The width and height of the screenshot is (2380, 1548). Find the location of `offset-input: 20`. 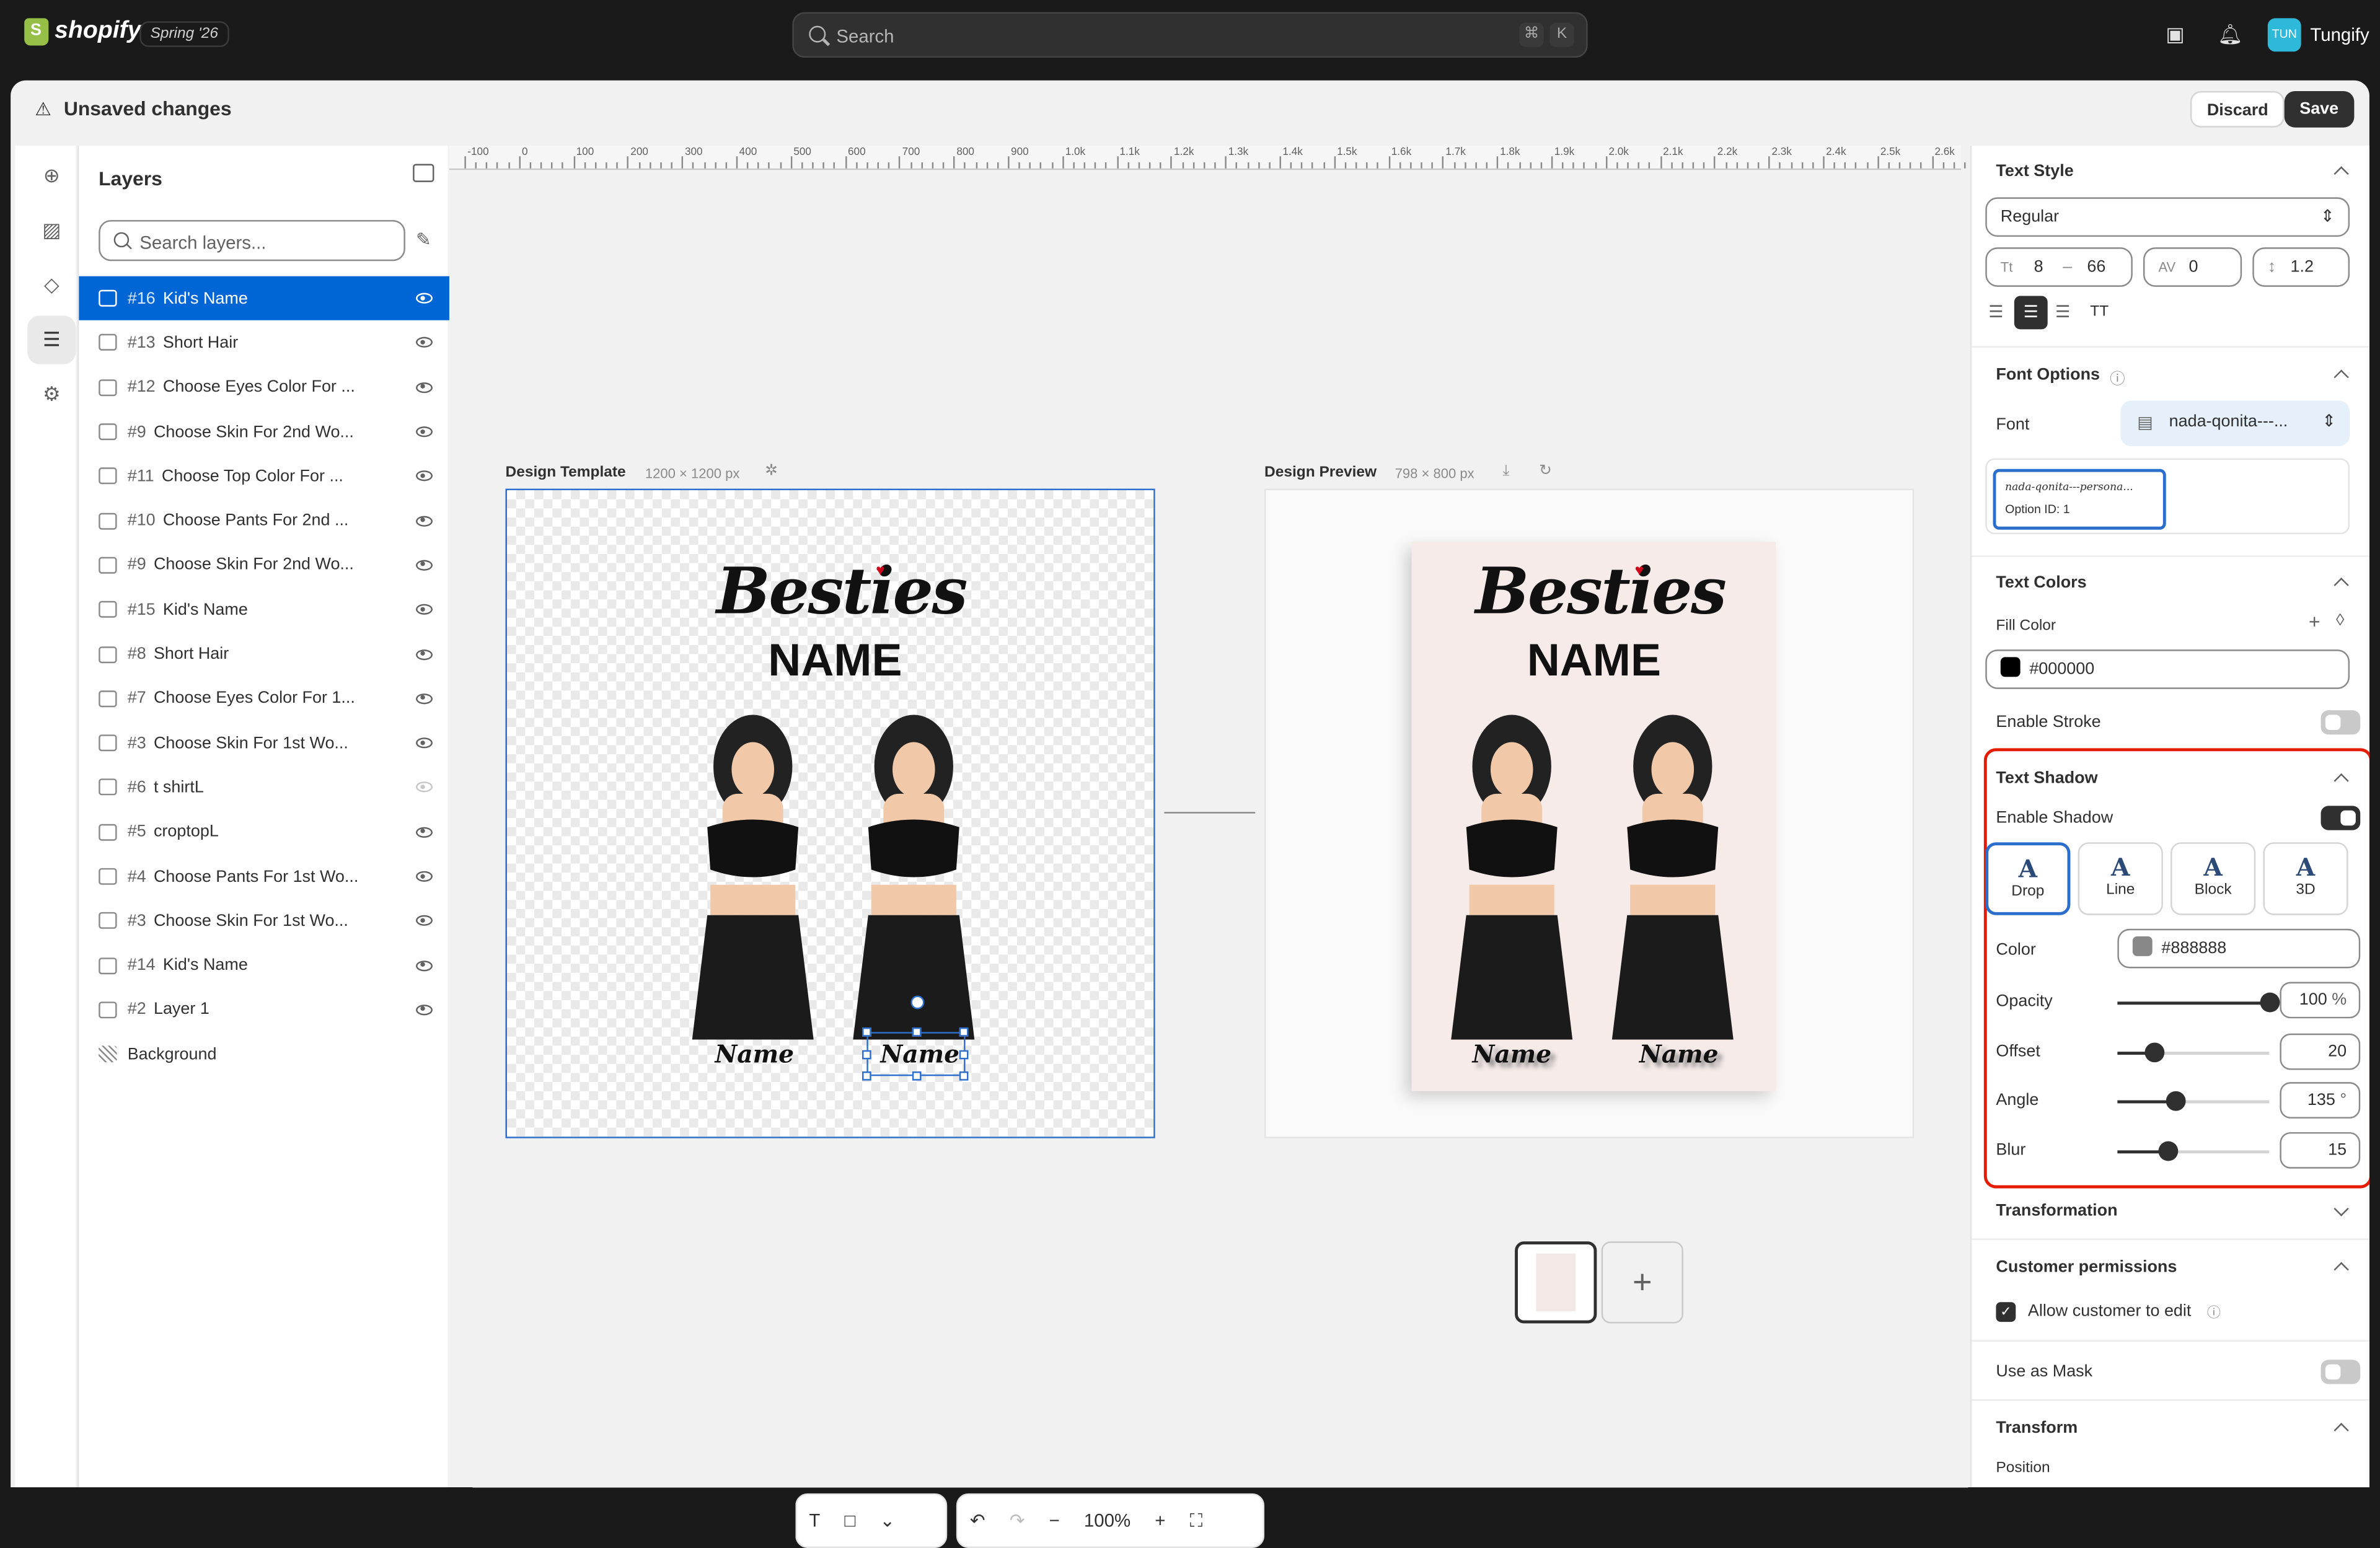

offset-input: 20 is located at coordinates (2320, 1051).